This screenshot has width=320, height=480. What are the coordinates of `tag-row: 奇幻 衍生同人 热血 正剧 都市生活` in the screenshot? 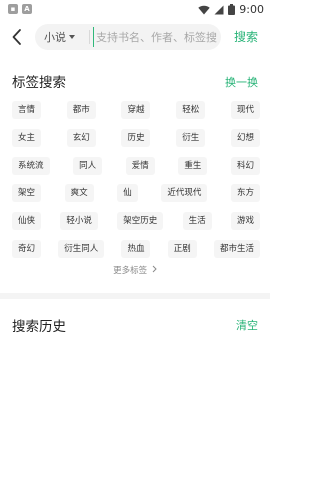 It's located at (136, 250).